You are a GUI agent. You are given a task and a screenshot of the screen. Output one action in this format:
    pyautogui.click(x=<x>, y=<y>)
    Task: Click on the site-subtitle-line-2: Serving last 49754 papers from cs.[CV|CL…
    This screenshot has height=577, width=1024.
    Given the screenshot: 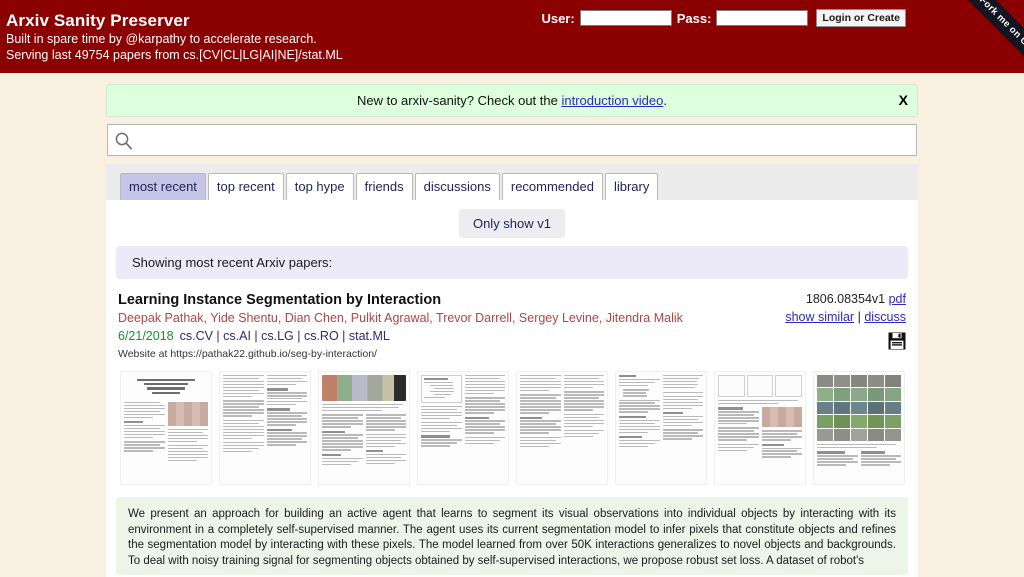 What is the action you would take?
    pyautogui.click(x=174, y=55)
    